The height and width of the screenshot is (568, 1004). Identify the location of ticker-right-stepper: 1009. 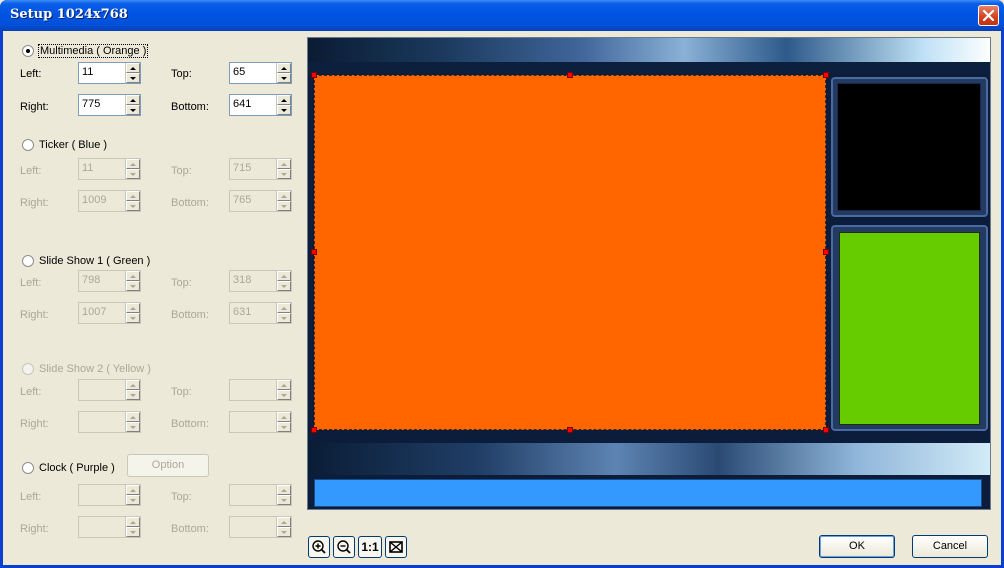
(109, 201).